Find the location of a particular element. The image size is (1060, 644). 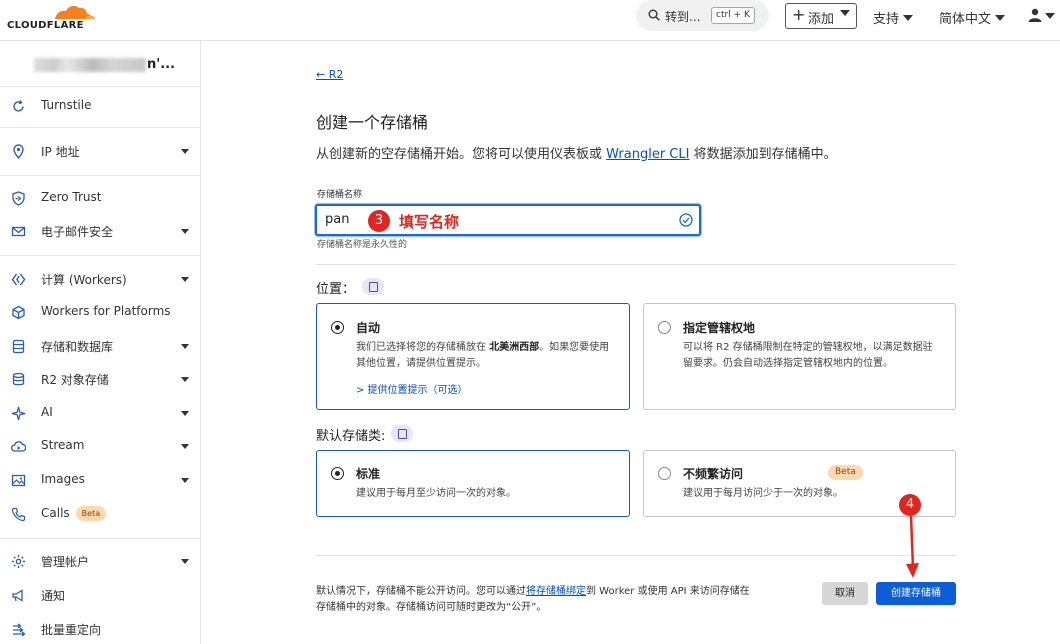

megaphone-icon is located at coordinates (17, 595).